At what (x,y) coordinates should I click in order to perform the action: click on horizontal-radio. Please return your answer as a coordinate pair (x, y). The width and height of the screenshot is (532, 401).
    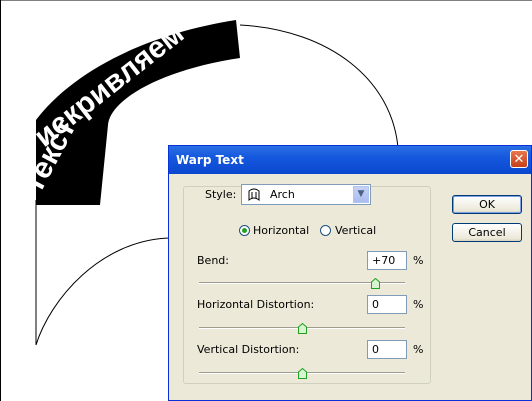
    Looking at the image, I should click on (244, 230).